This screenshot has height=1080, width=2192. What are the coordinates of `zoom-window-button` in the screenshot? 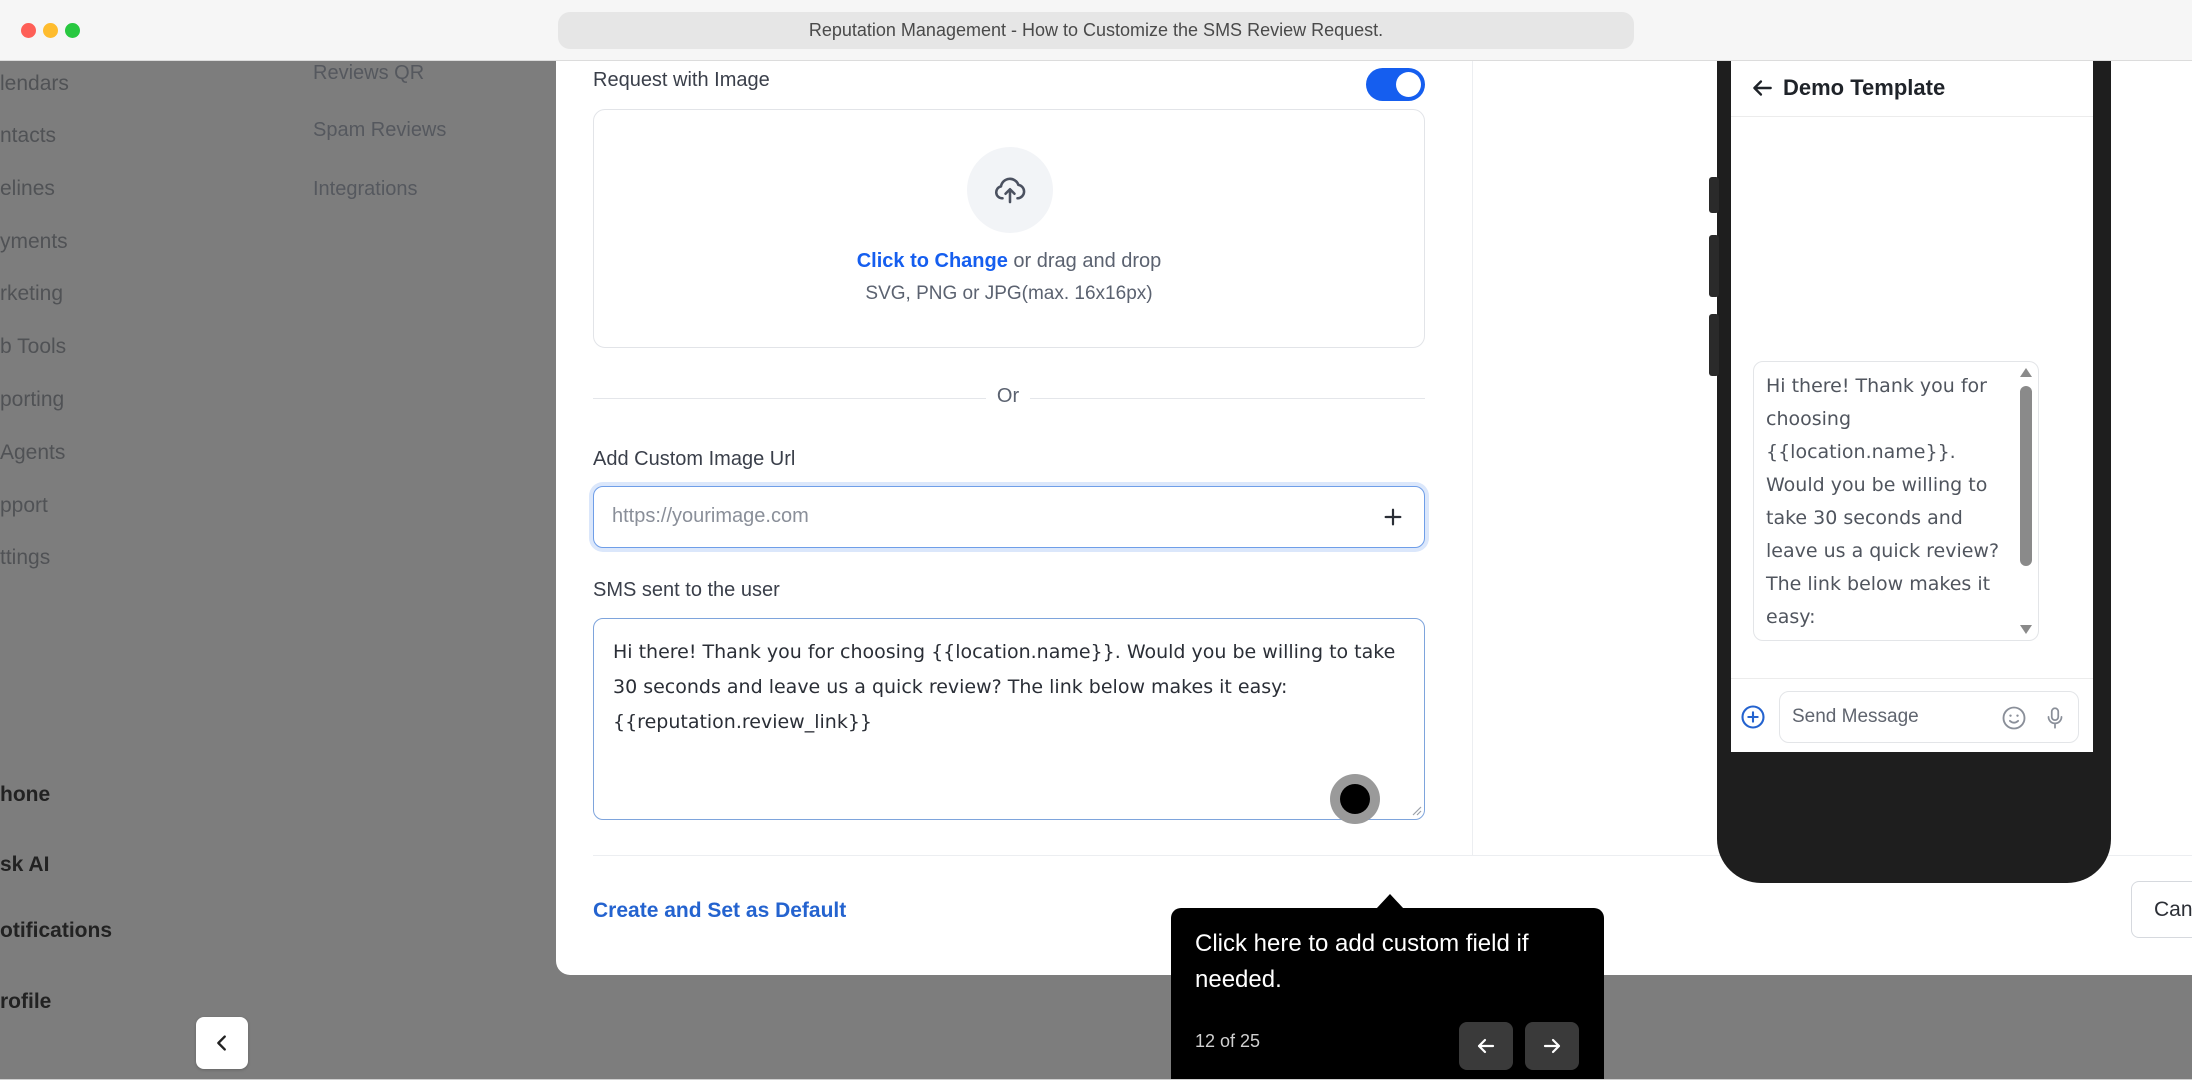 It's located at (72, 30).